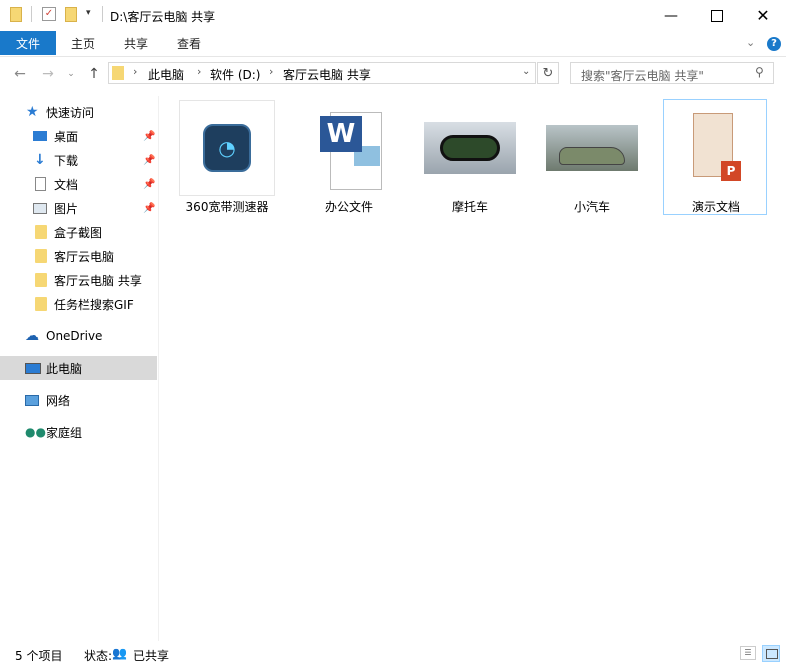  I want to click on file-item: 小汽车, so click(592, 158).